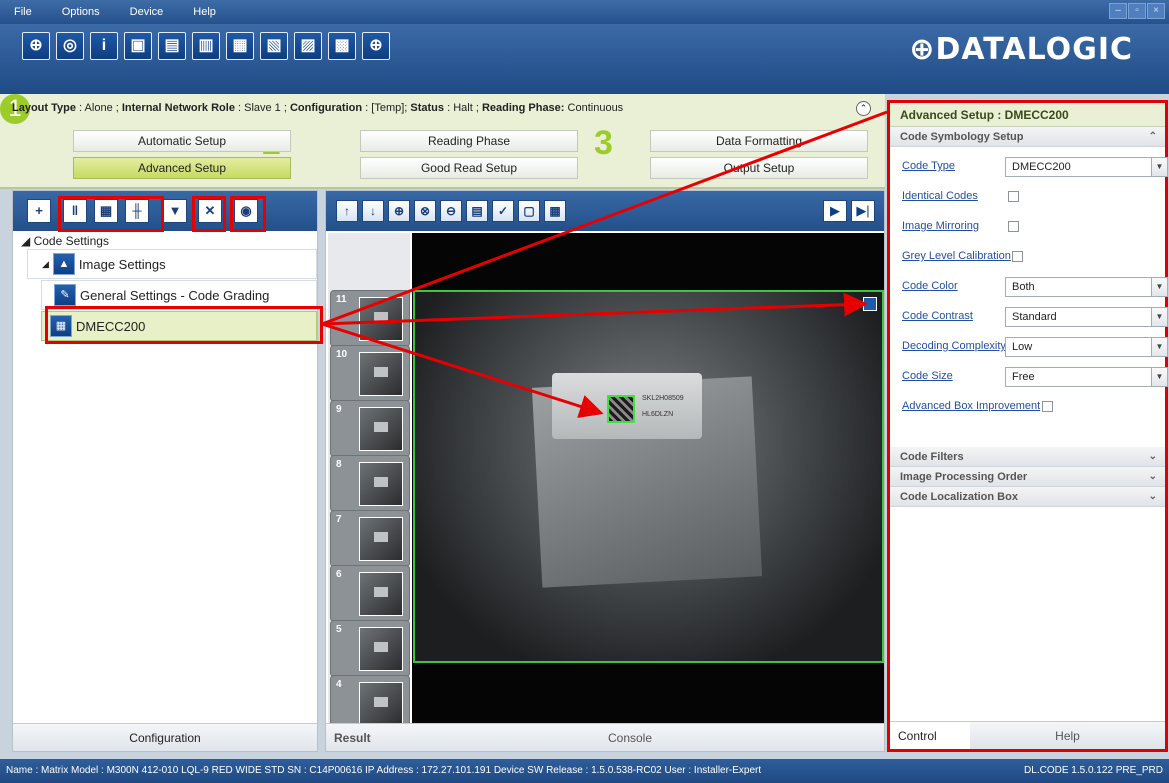 This screenshot has width=1169, height=783. Describe the element at coordinates (1118, 11) in the screenshot. I see `minimize-icon: –` at that location.